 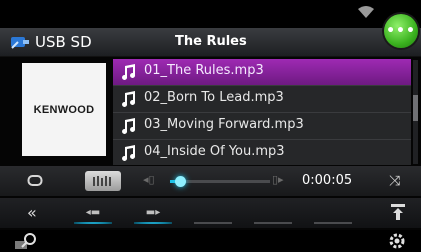 I want to click on track-name: 03_Moving Forward.mp3, so click(x=224, y=124).